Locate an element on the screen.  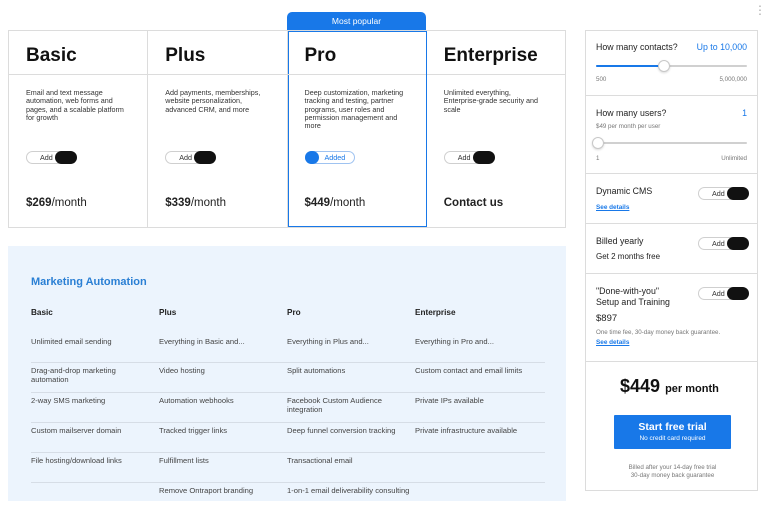
billing-note-line1: Billed after your 14-day free trial is located at coordinates (672, 467).